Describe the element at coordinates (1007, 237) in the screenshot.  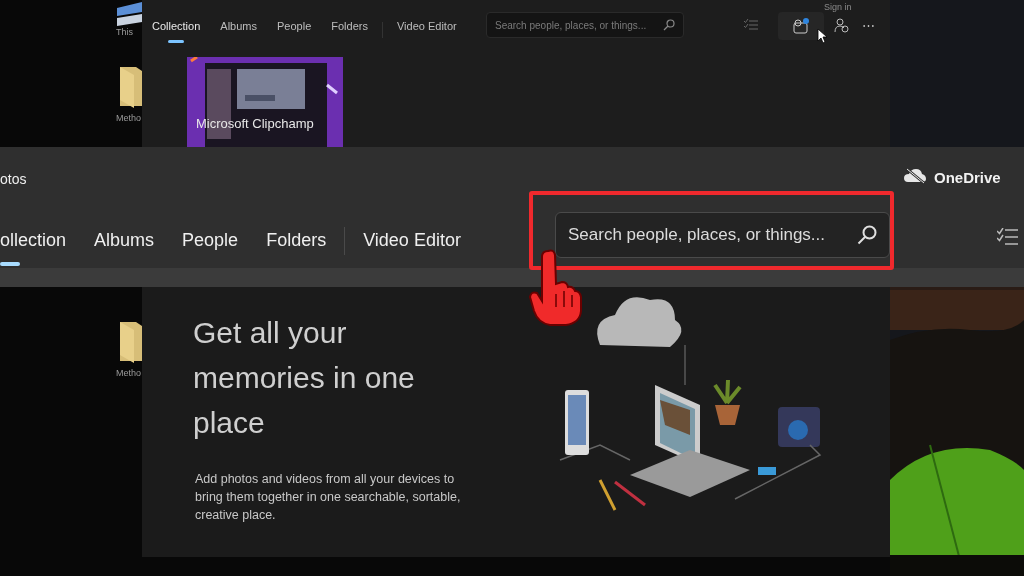
I see `select-icon` at that location.